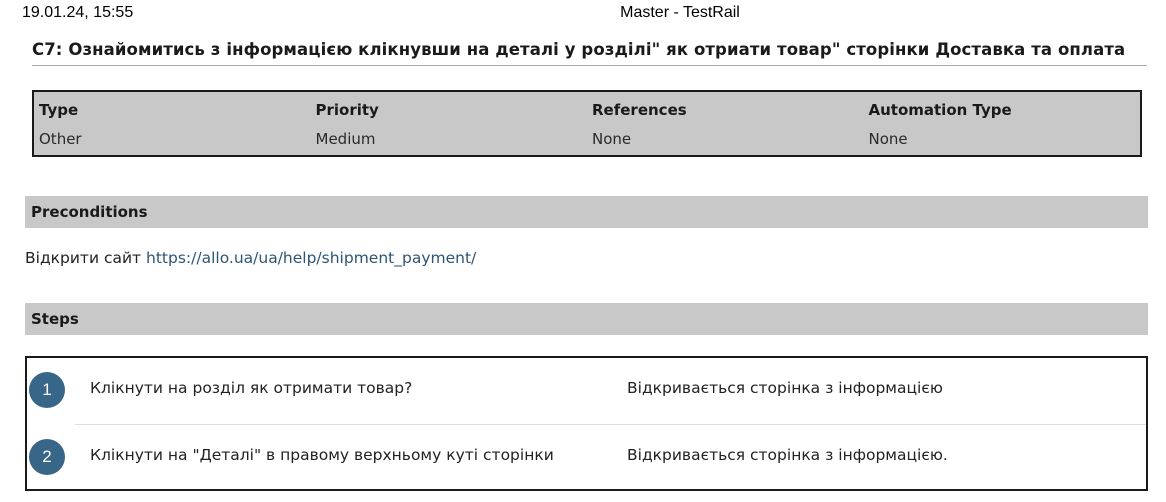  What do you see at coordinates (47, 390) in the screenshot?
I see `step-number-badge: 1` at bounding box center [47, 390].